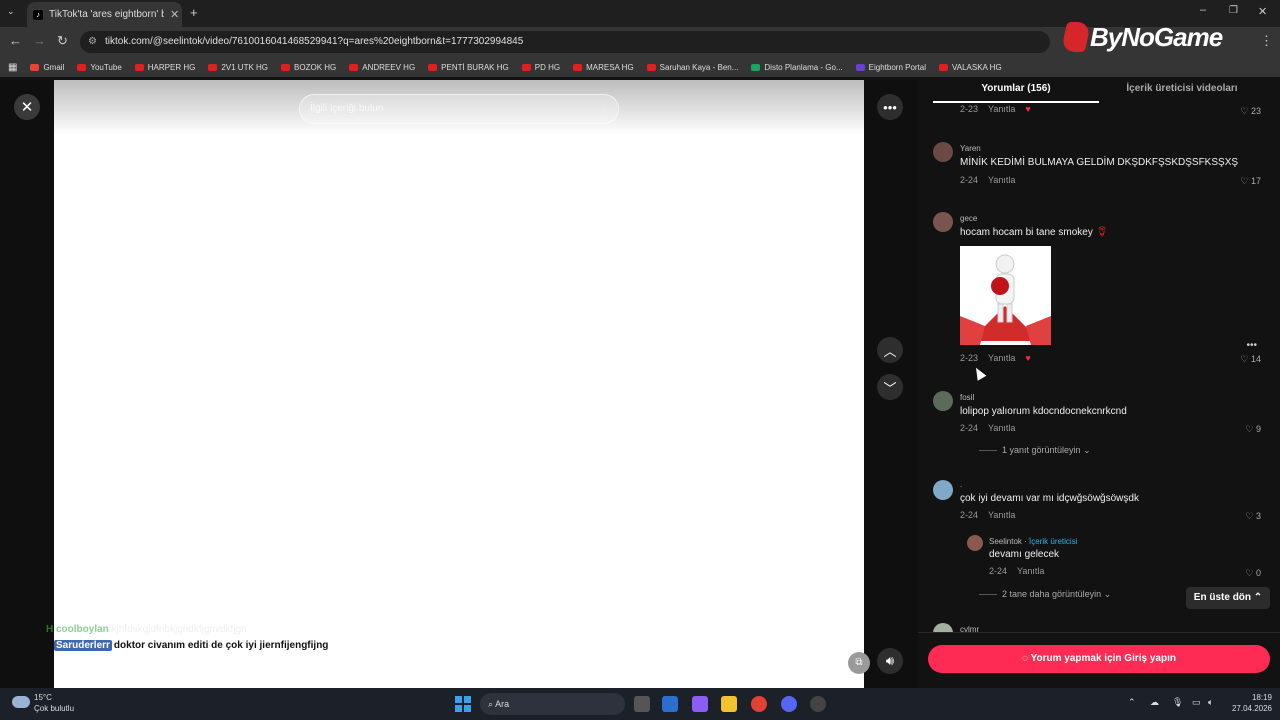 The image size is (1280, 720). I want to click on menu-icon: ⋮, so click(1266, 41).